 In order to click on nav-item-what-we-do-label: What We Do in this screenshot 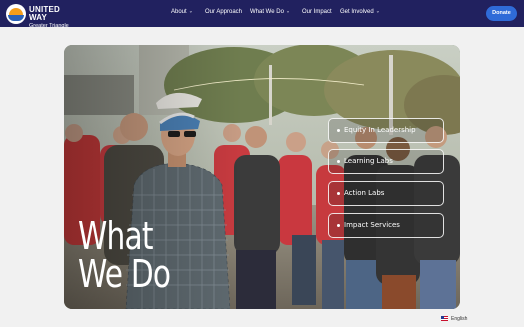, I will do `click(267, 12)`.